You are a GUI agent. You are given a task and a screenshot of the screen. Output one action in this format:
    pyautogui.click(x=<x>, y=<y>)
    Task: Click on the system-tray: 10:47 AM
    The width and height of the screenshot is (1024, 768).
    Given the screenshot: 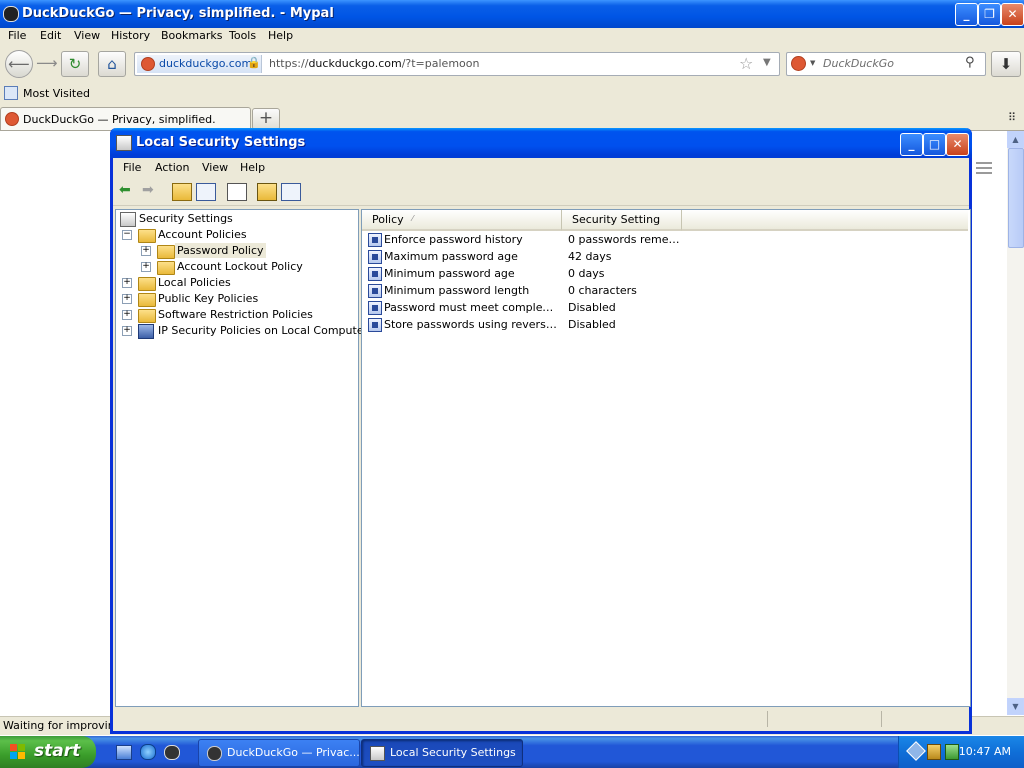 What is the action you would take?
    pyautogui.click(x=961, y=752)
    